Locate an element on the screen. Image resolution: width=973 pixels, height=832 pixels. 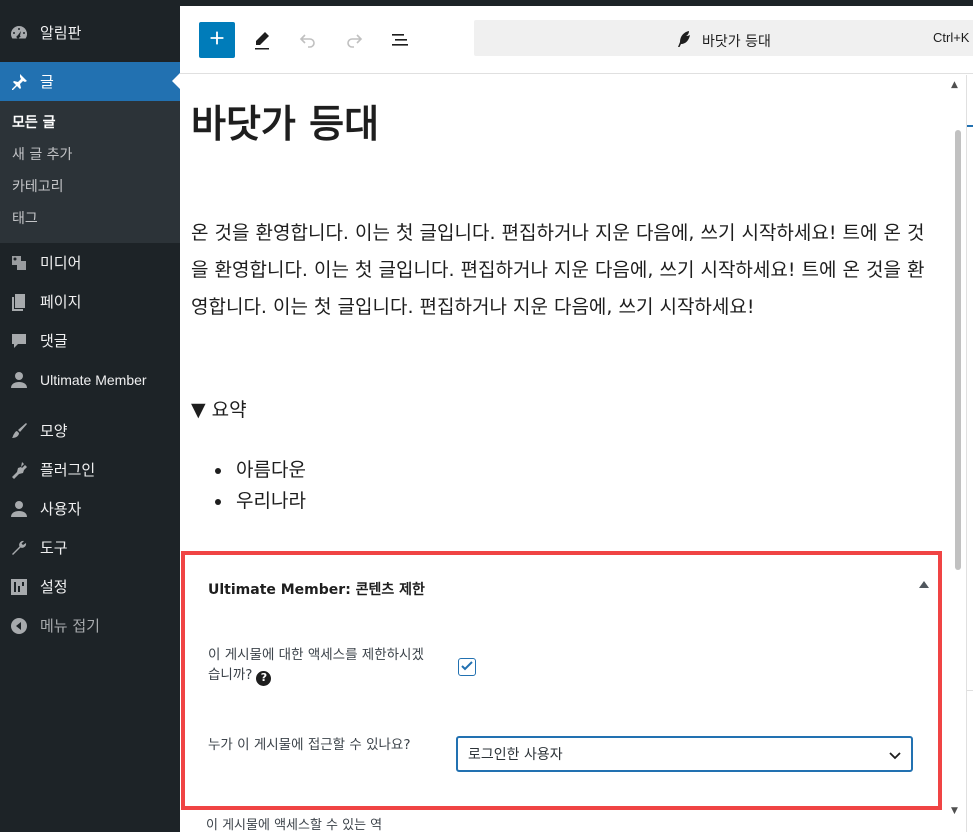
plus-icon is located at coordinates (217, 40).